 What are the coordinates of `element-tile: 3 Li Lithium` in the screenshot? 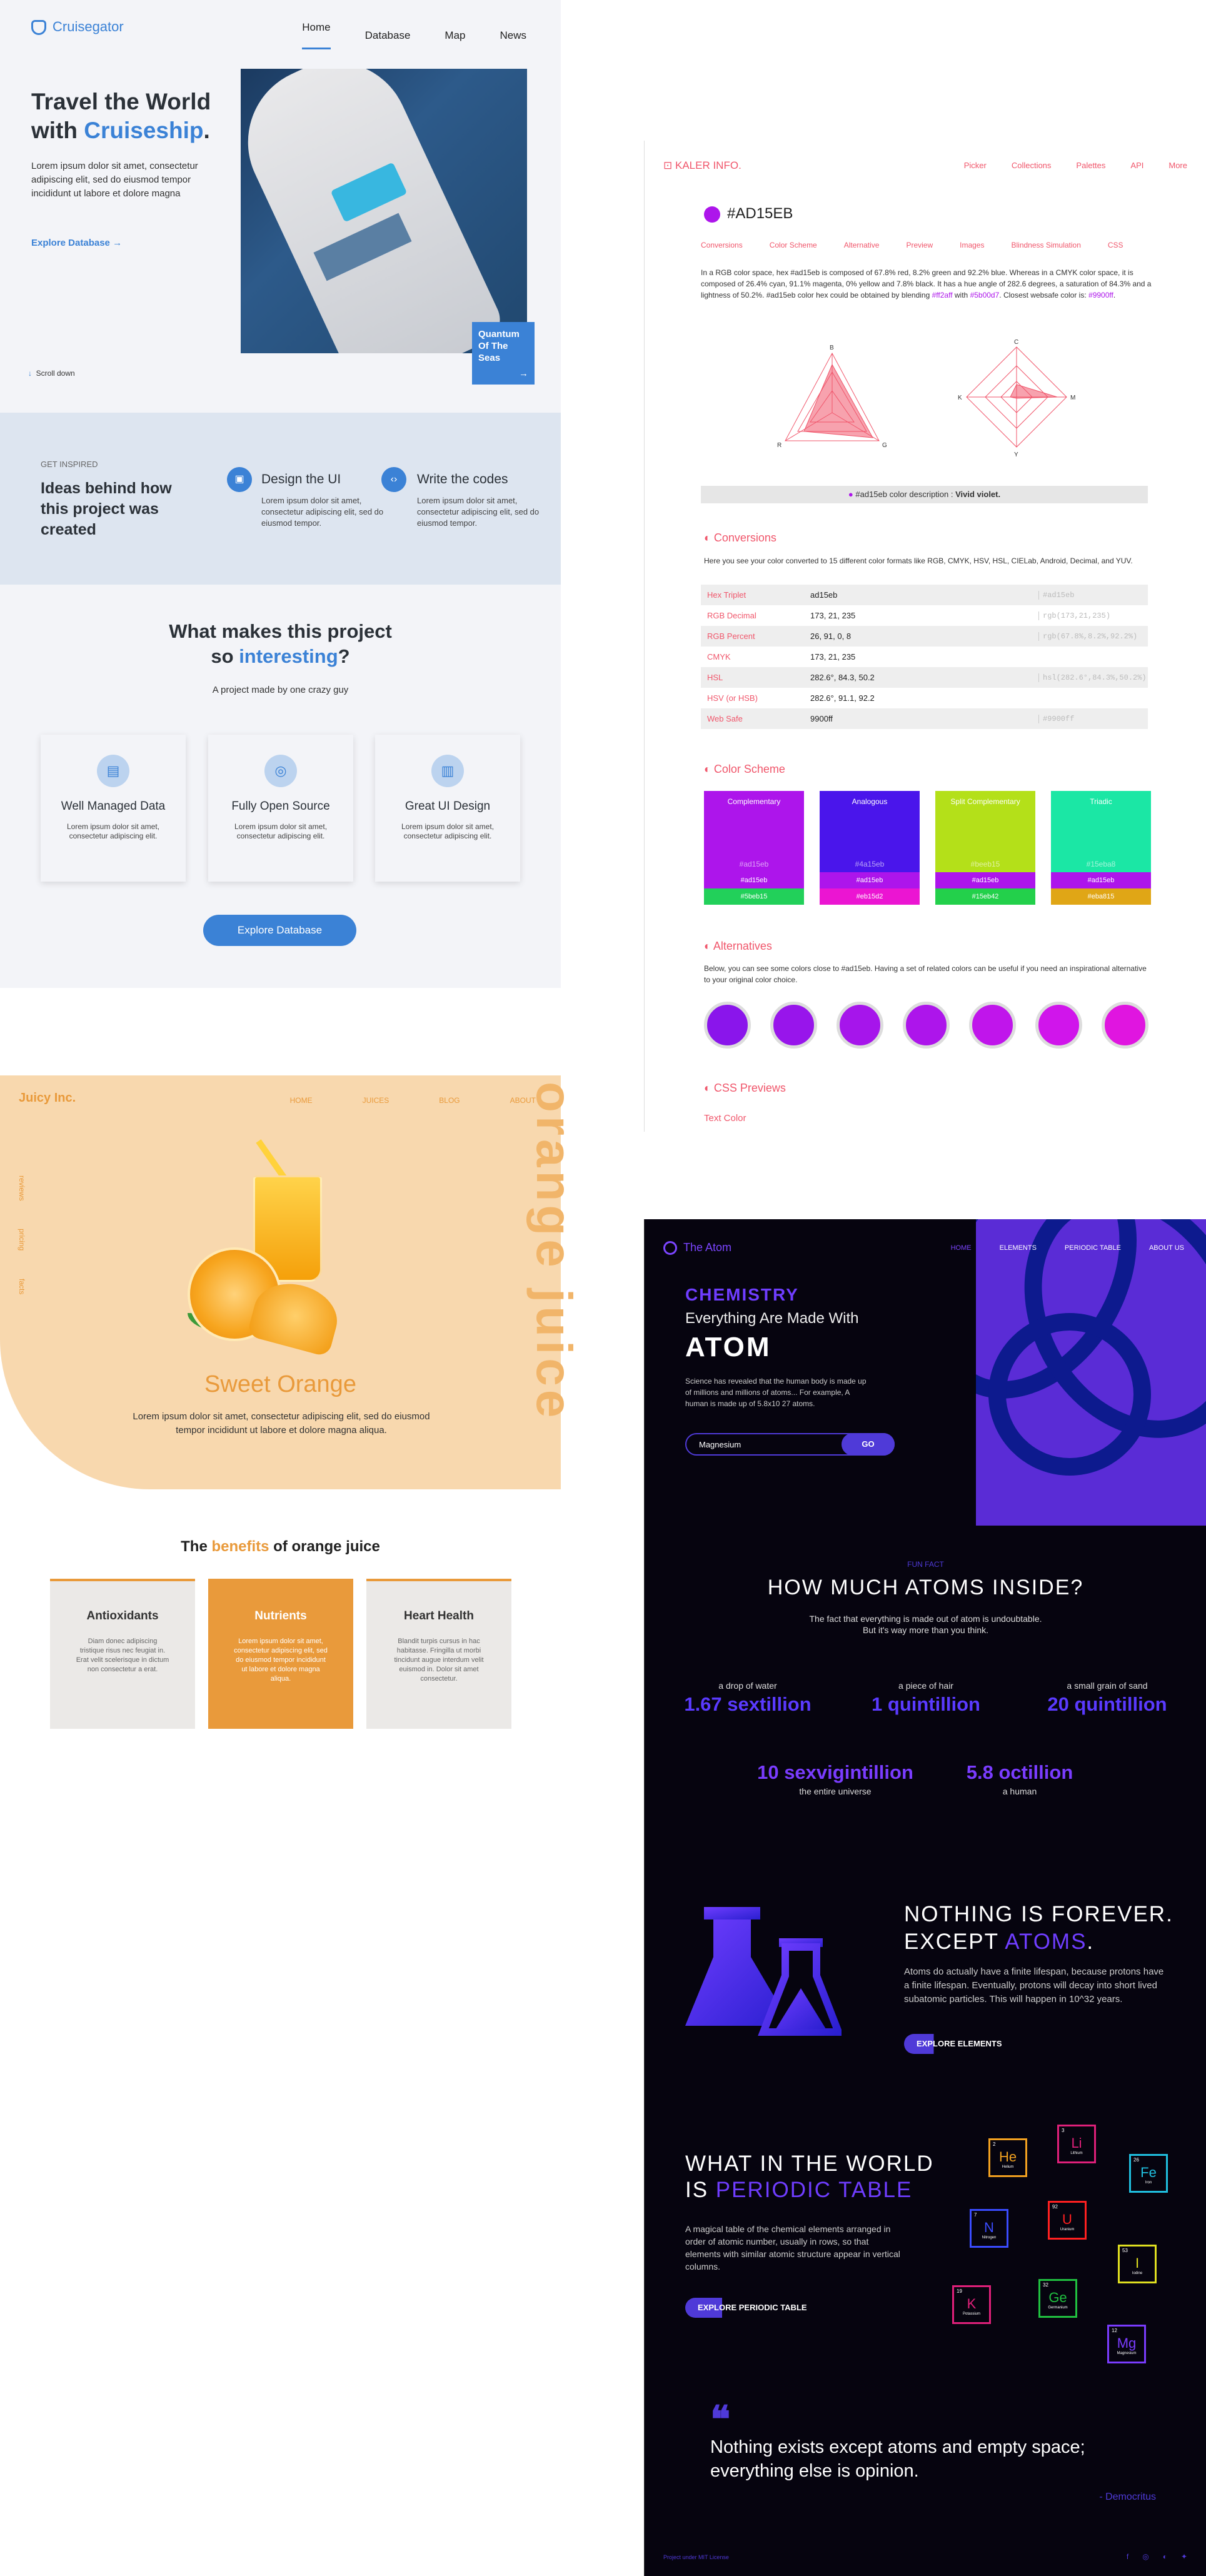 It's located at (1076, 2144).